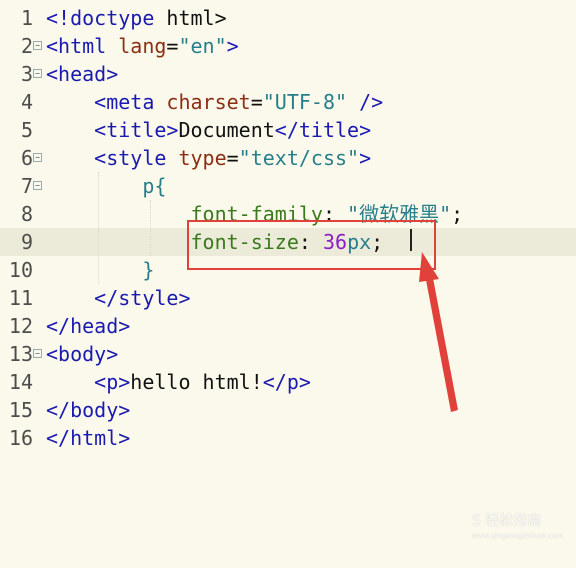 This screenshot has width=576, height=568. I want to click on code-text: <body>, so click(82, 354).